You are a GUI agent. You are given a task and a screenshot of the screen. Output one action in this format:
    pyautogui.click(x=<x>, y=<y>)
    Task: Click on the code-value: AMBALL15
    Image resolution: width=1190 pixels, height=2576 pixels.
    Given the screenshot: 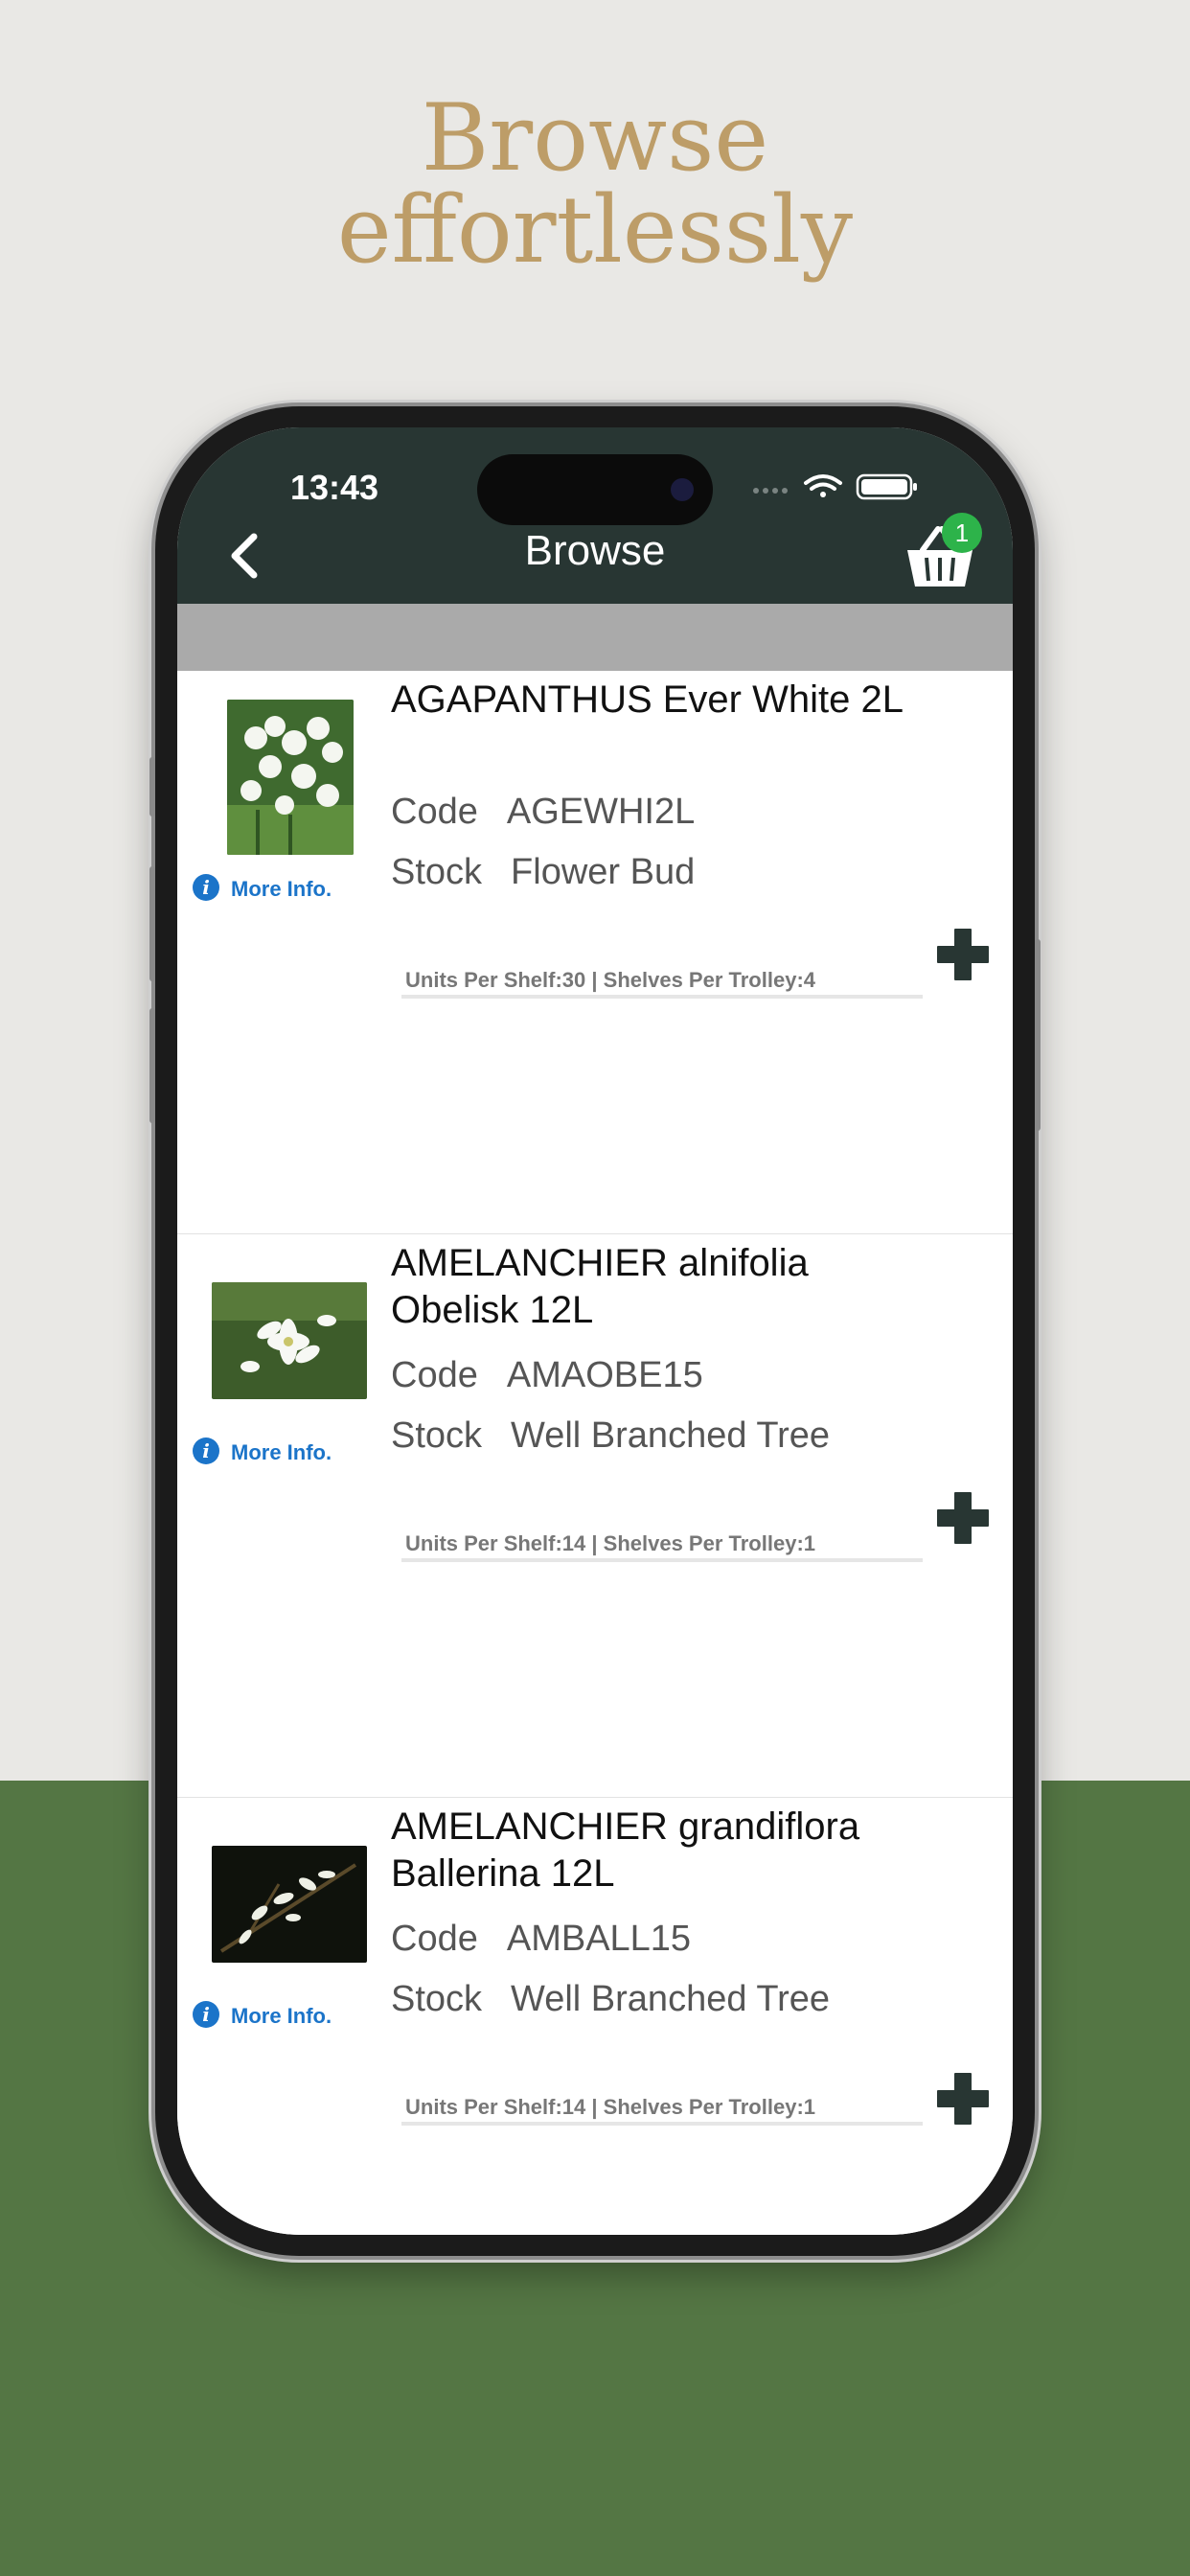 What is the action you would take?
    pyautogui.click(x=599, y=1939)
    